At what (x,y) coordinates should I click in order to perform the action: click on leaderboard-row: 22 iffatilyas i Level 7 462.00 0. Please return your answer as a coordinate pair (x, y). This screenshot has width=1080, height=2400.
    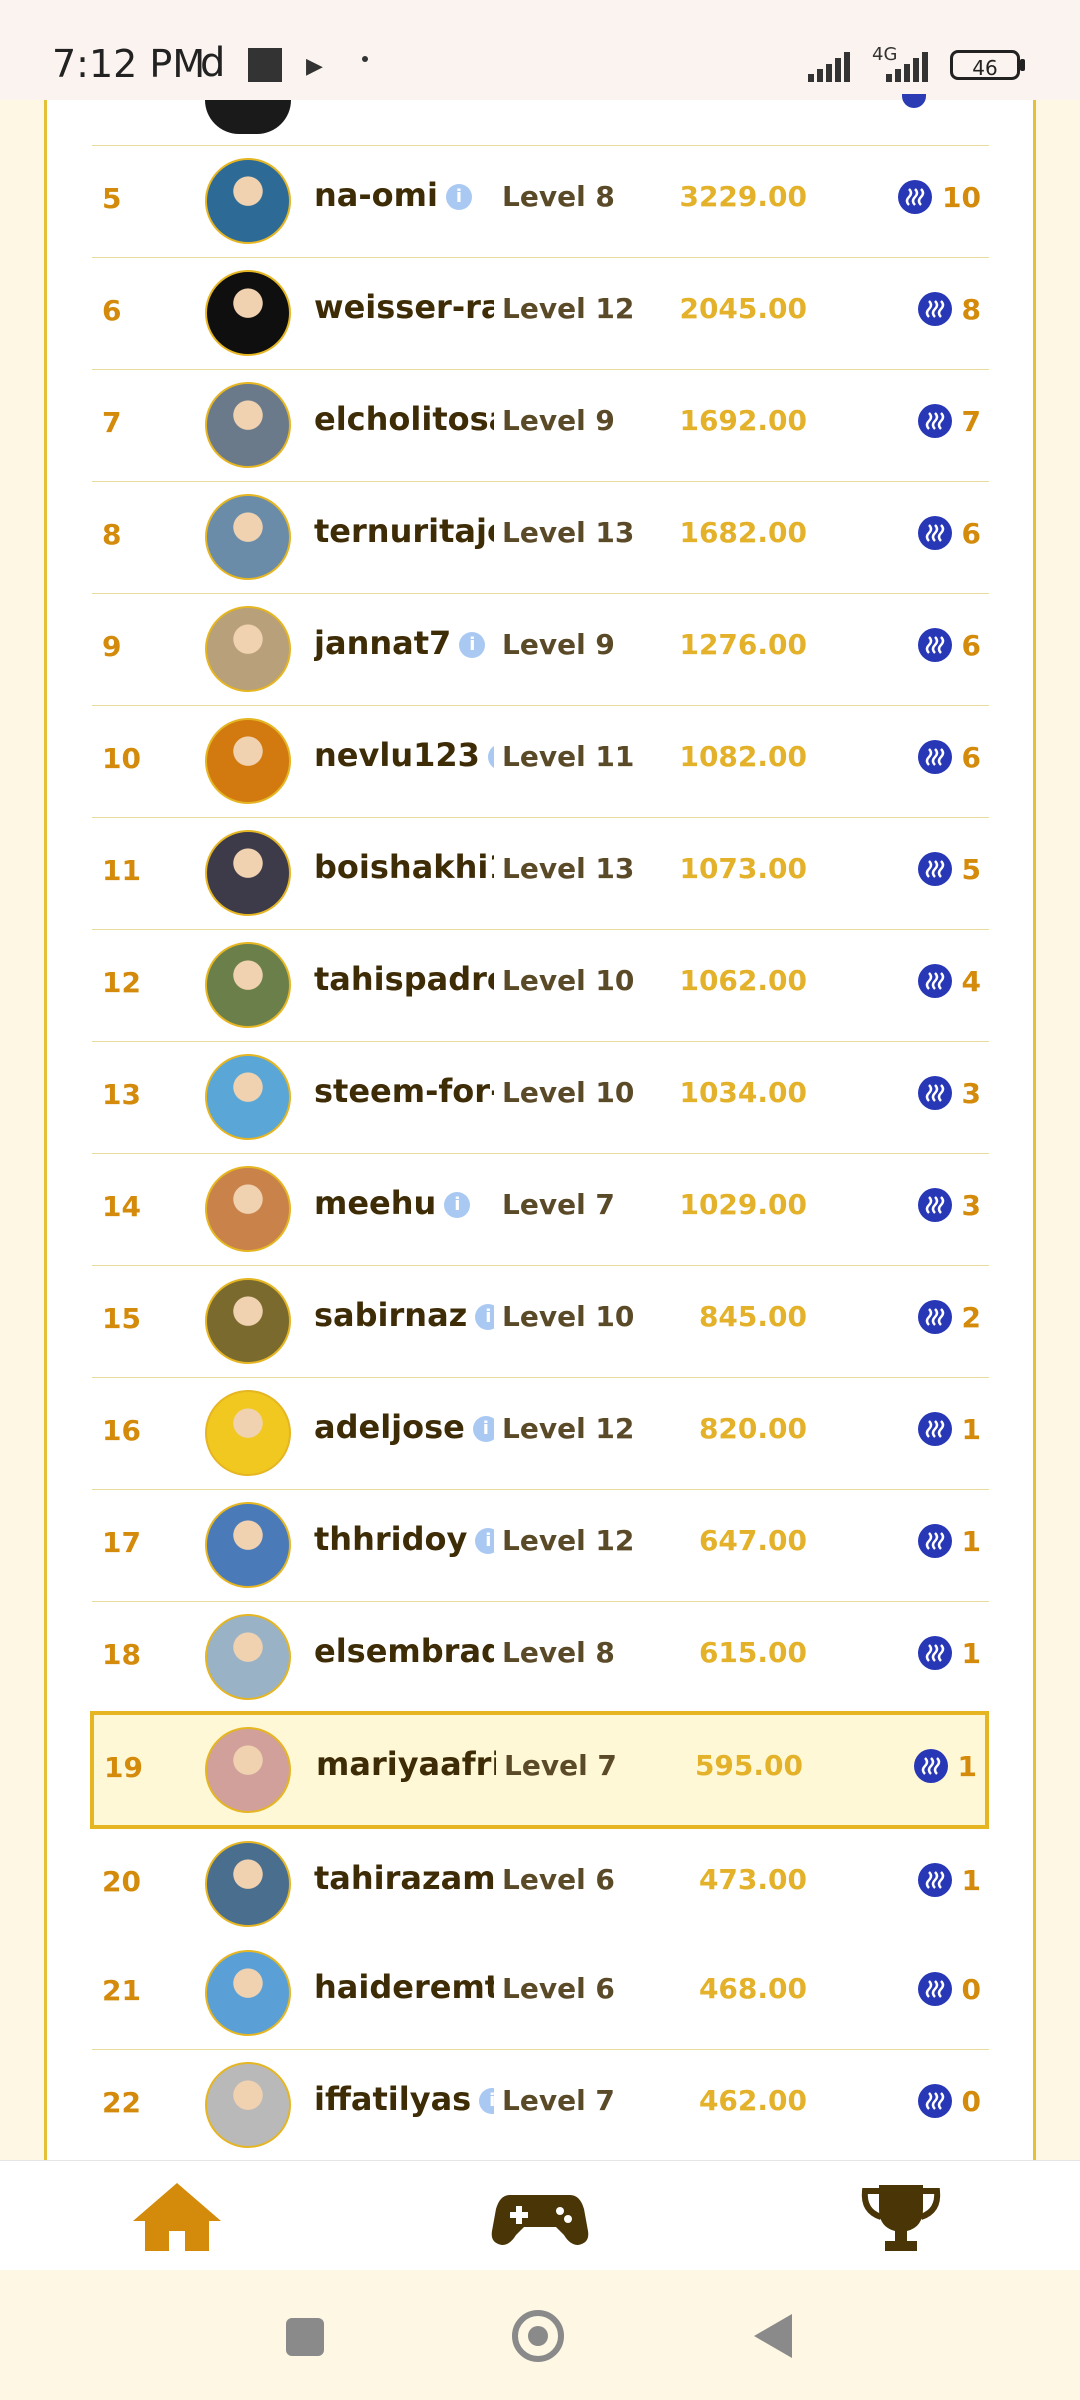
    Looking at the image, I should click on (540, 2106).